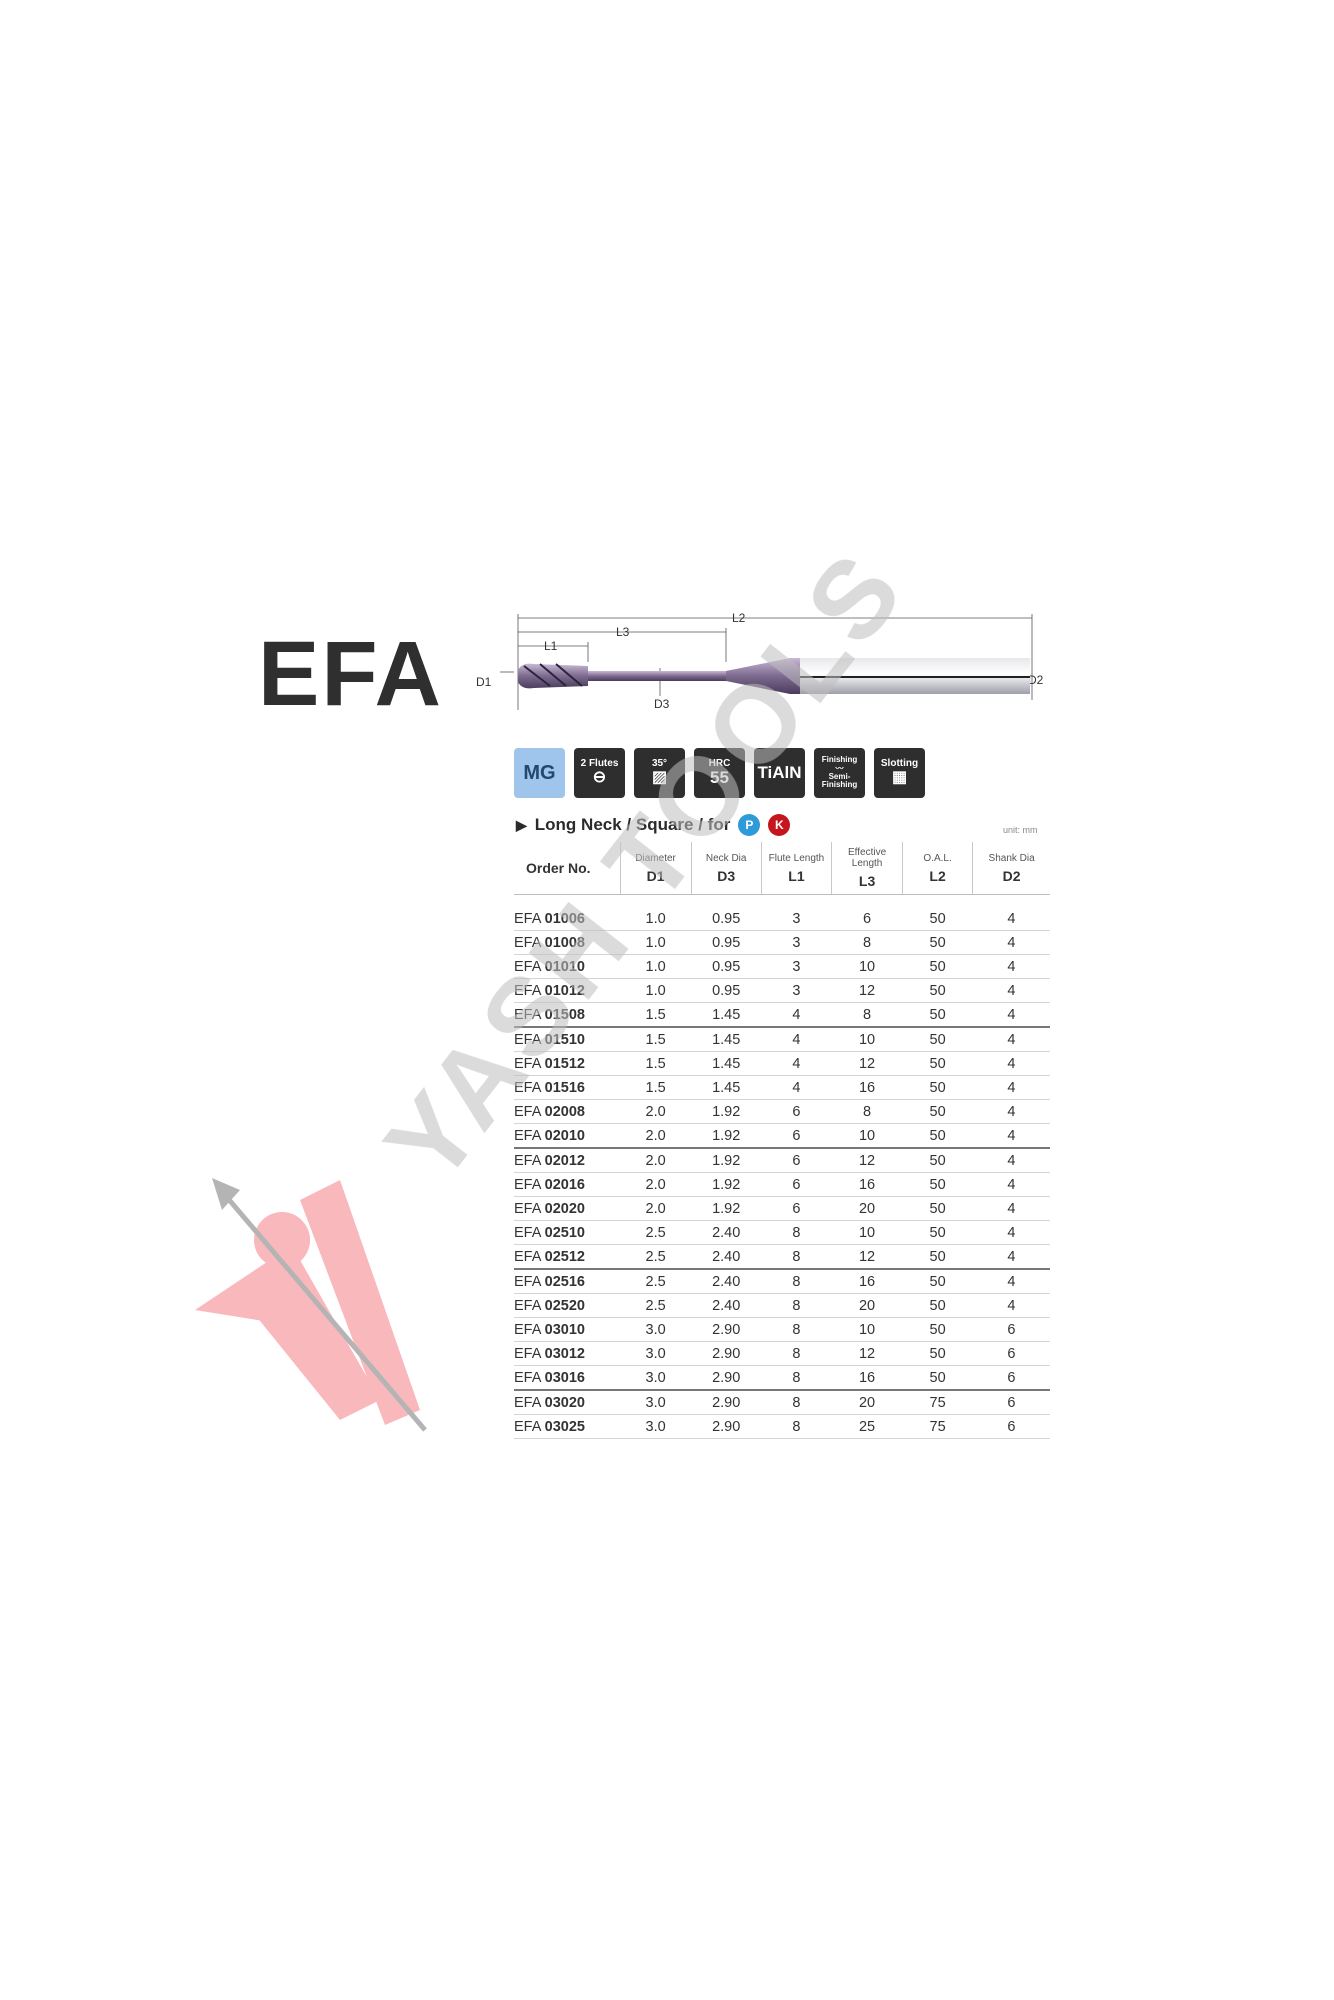 The image size is (1334, 2000). Describe the element at coordinates (564, 1160) in the screenshot. I see `order-code: 02012` at that location.